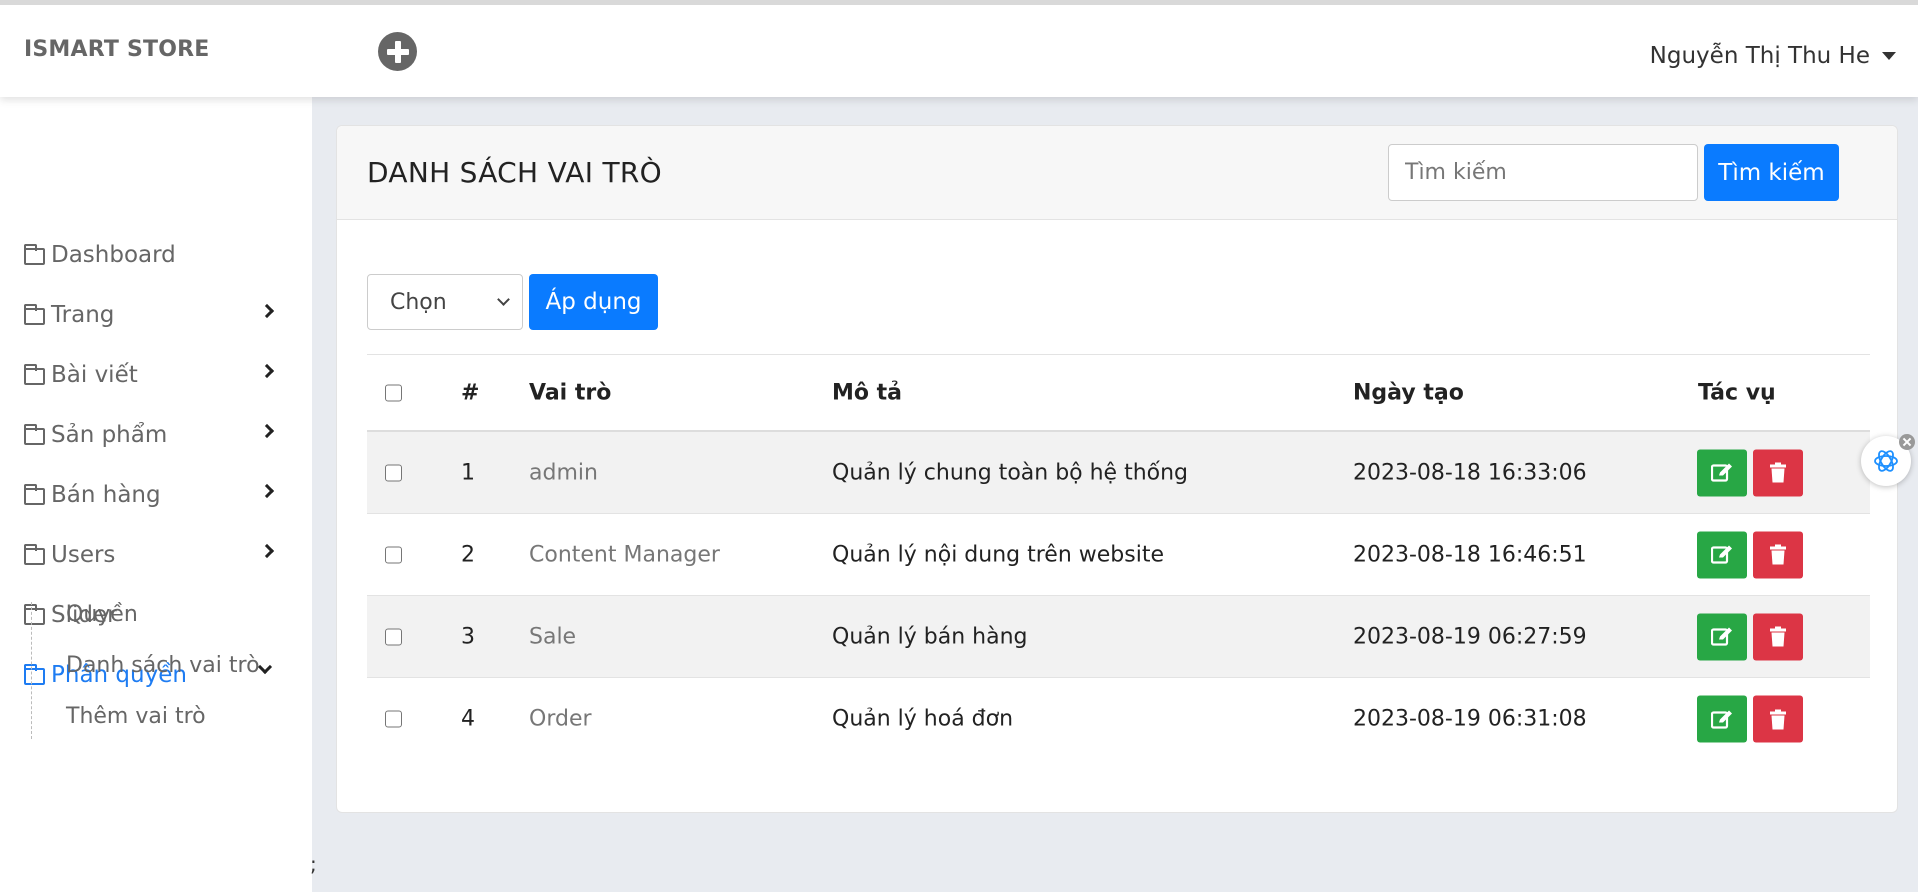 The width and height of the screenshot is (1918, 892). Describe the element at coordinates (468, 636) in the screenshot. I see `row-num: 3` at that location.